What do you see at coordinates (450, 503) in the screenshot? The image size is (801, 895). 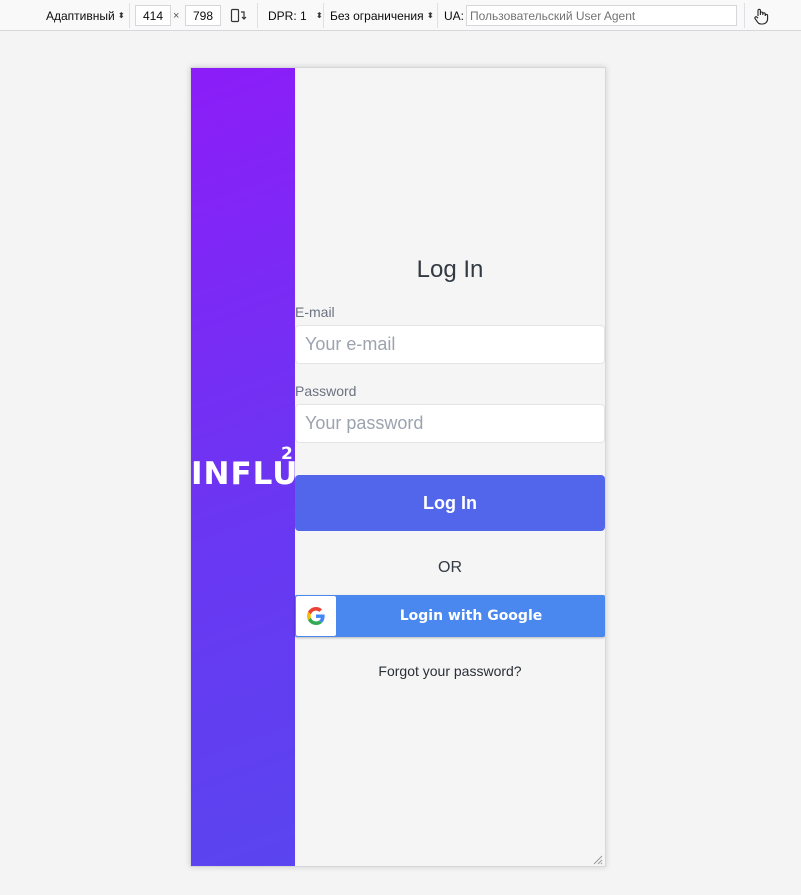 I see `login-button: Log In` at bounding box center [450, 503].